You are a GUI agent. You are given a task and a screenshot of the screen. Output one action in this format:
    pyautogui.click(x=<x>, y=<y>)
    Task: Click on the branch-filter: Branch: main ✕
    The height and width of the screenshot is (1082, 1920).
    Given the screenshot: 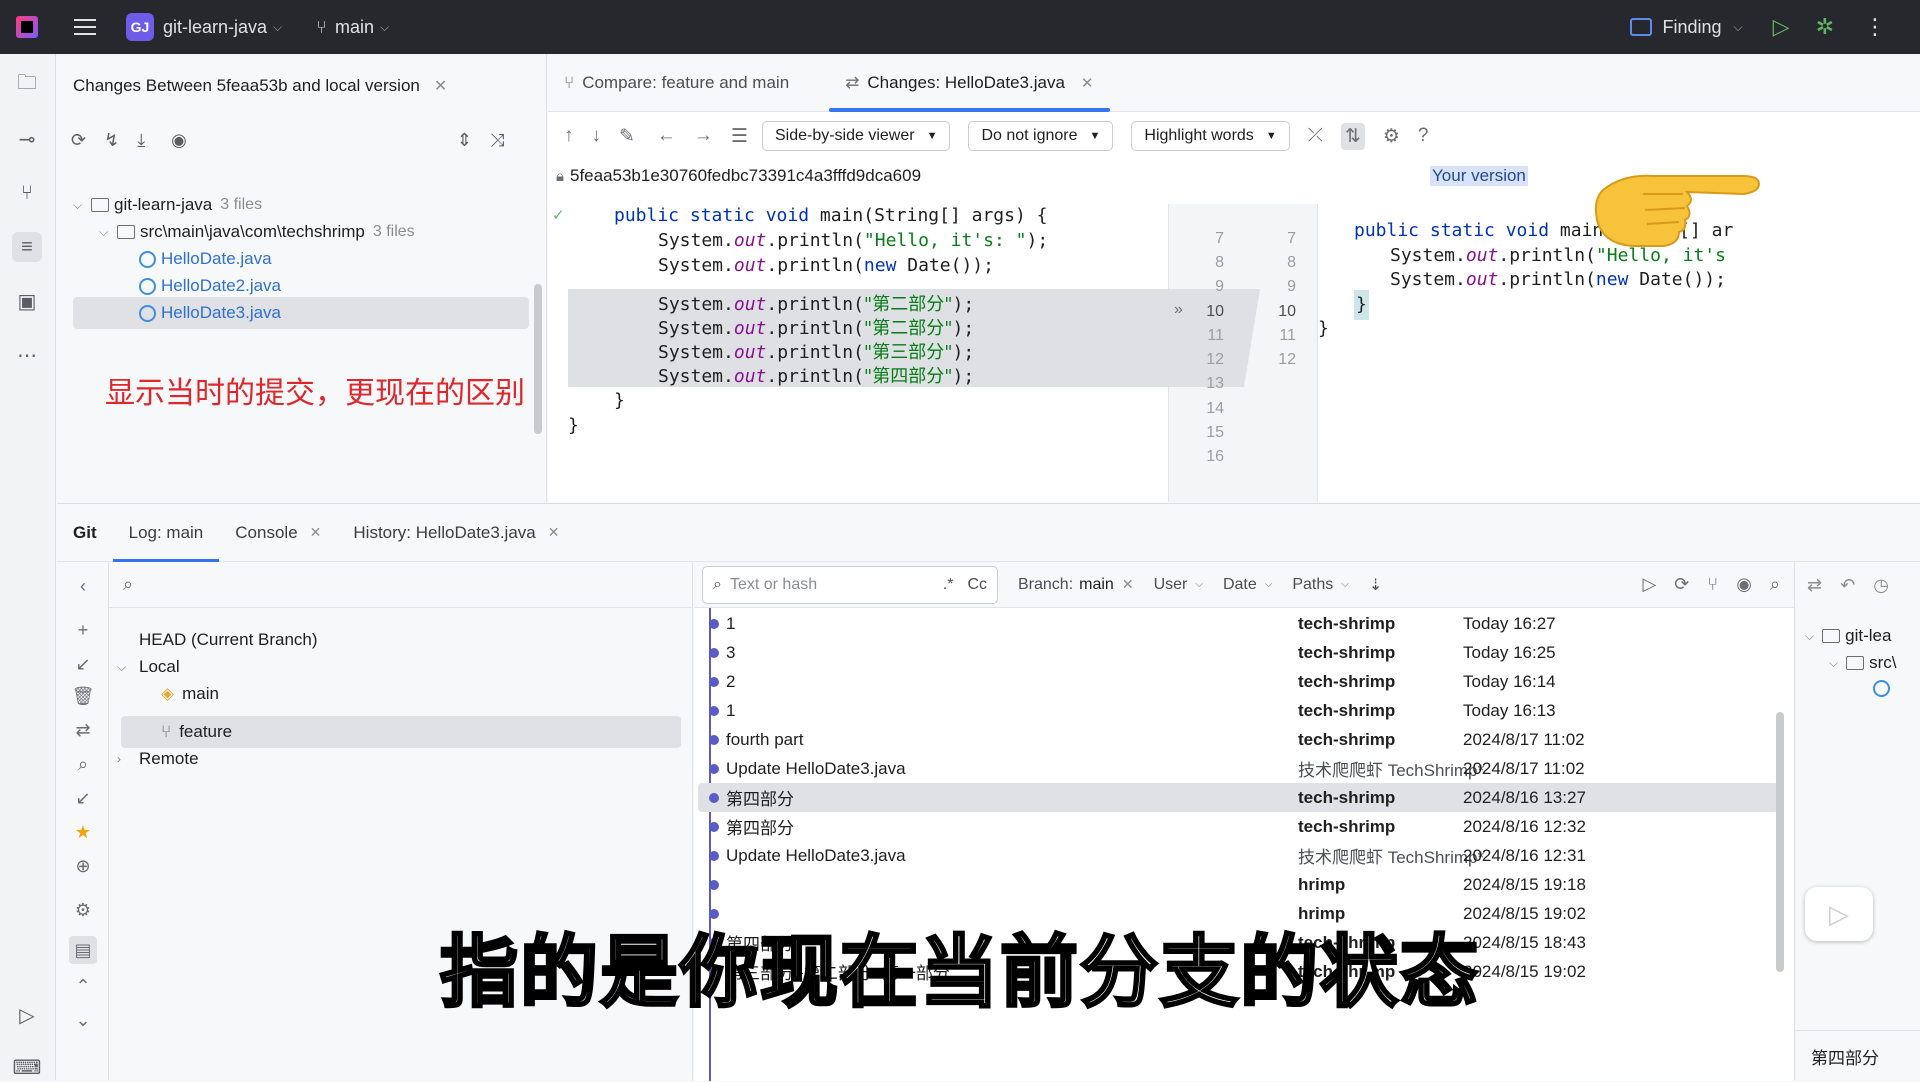 What is the action you would take?
    pyautogui.click(x=1076, y=585)
    